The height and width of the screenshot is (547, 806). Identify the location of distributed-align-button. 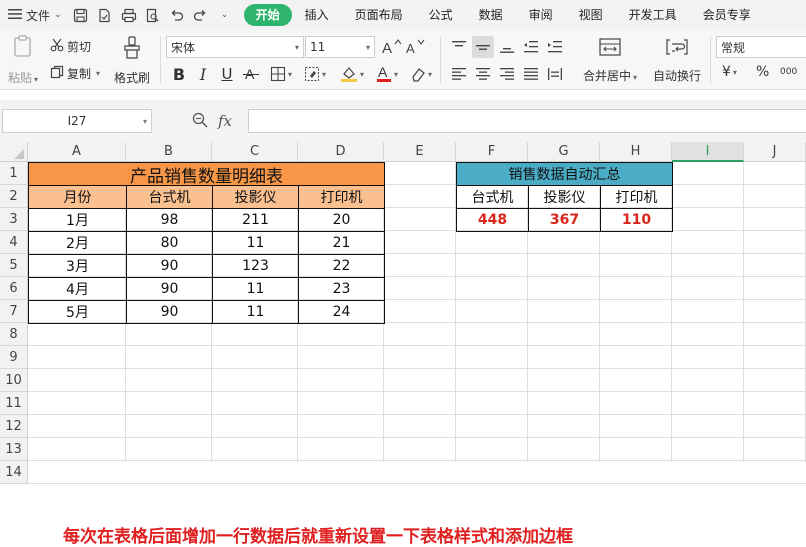
(555, 74).